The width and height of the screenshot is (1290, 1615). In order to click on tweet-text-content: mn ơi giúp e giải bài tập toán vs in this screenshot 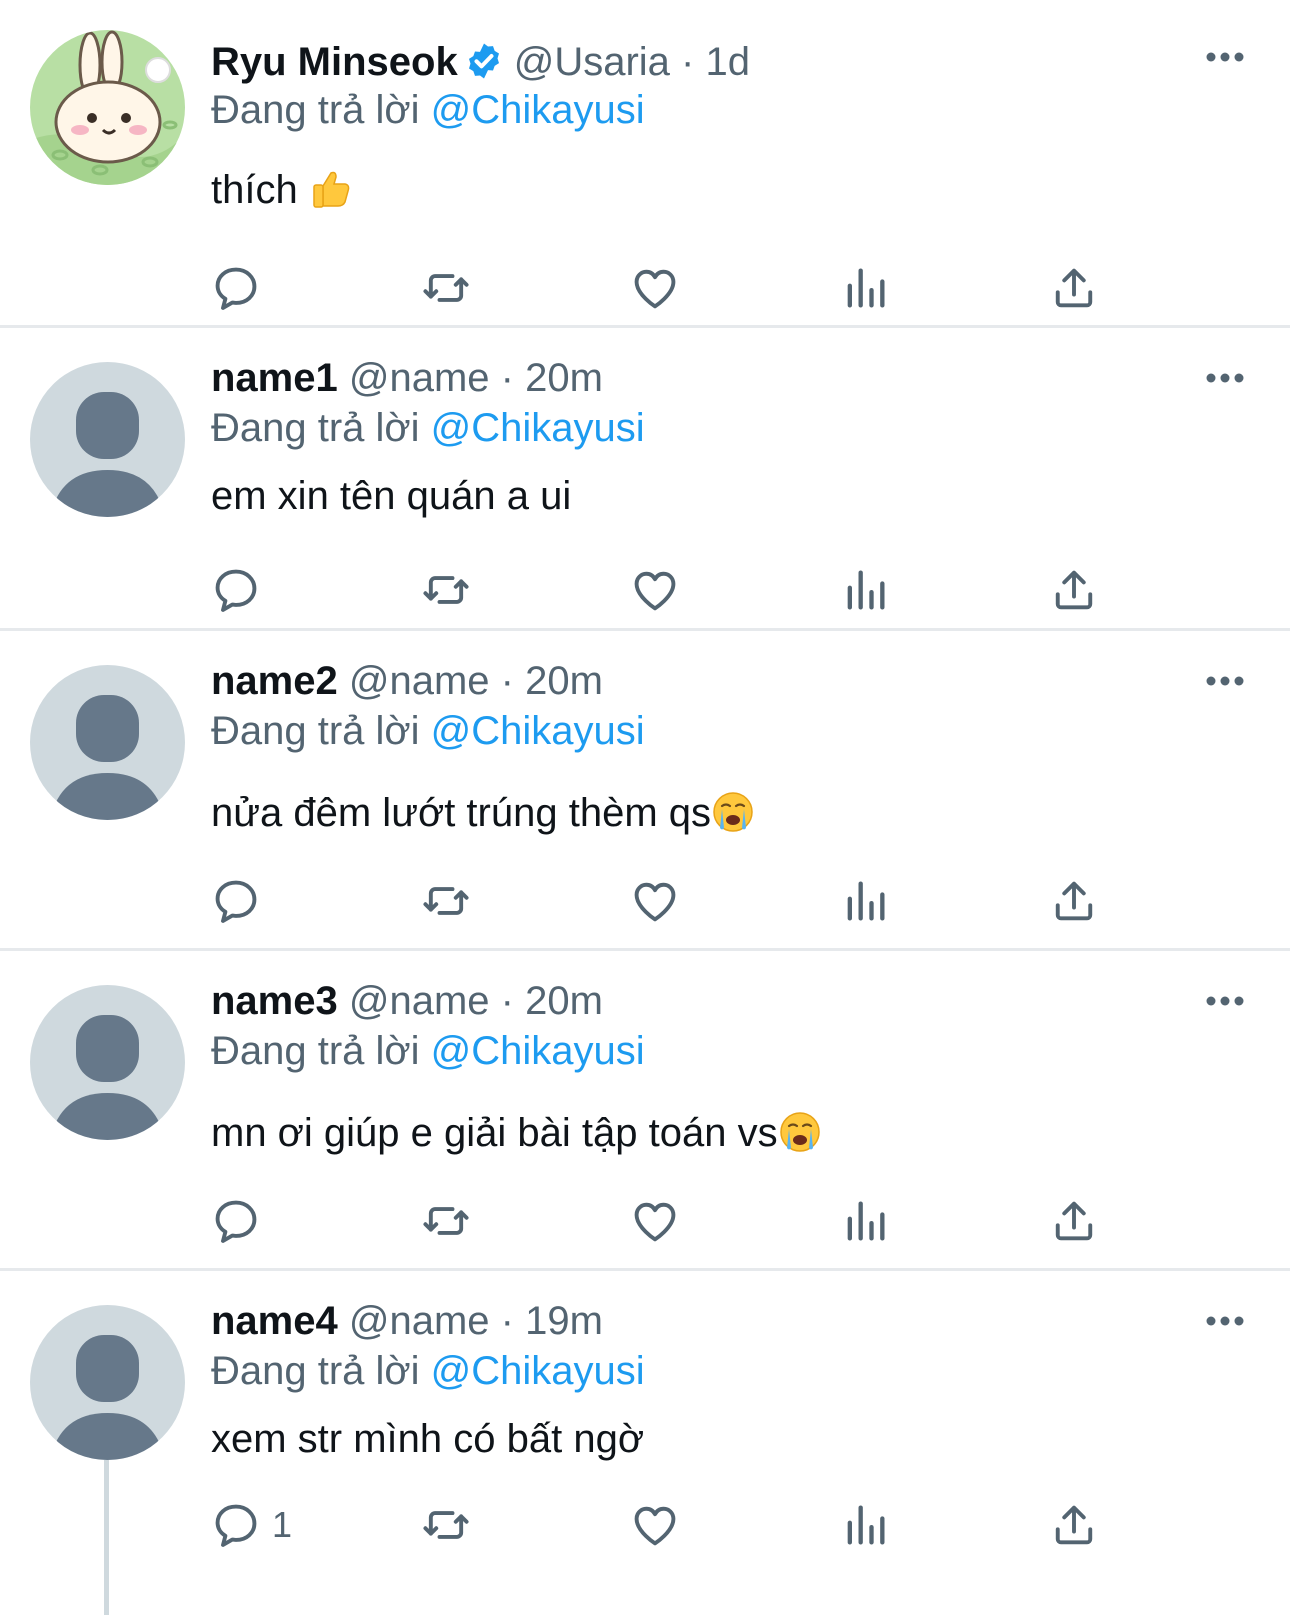, I will do `click(494, 1133)`.